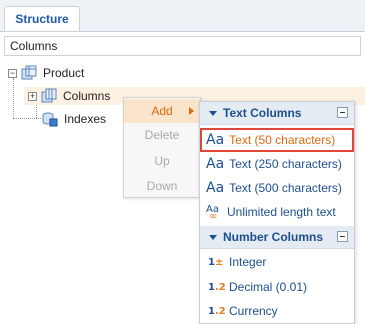 This screenshot has height=324, width=365. I want to click on menu-item-text-50: Aa Text (50 characters), so click(277, 140).